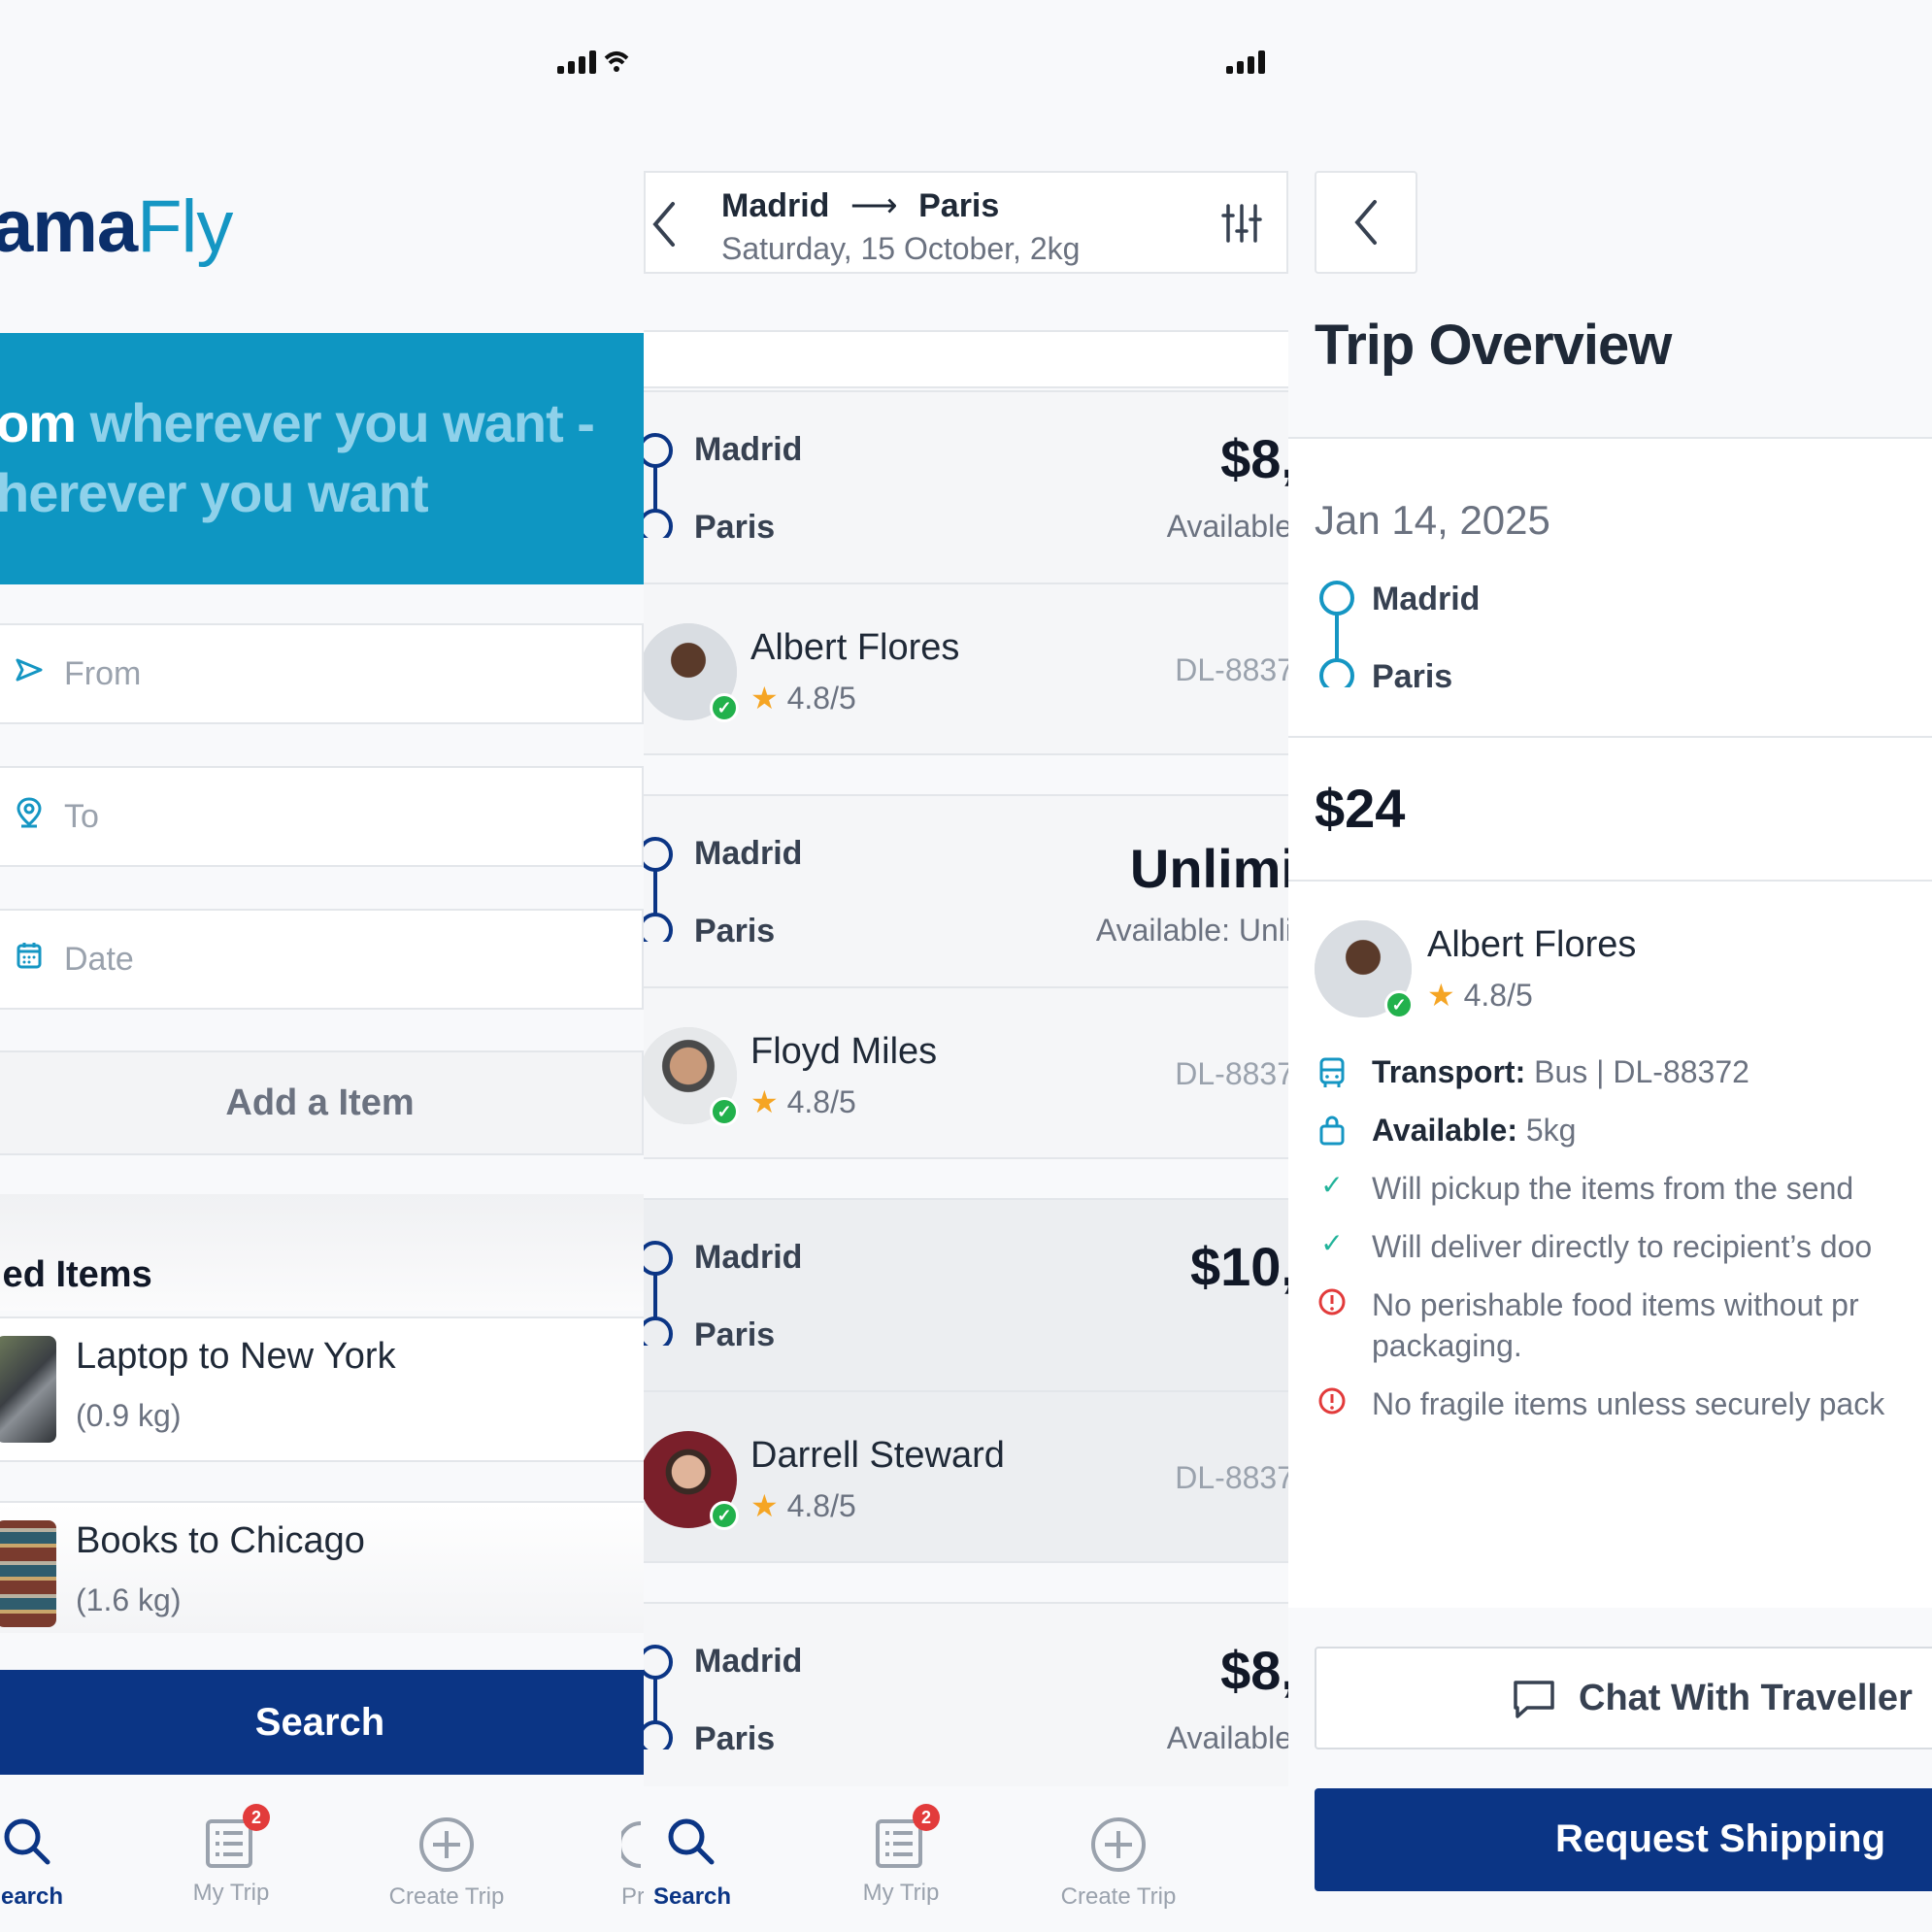 The image size is (1932, 1932). Describe the element at coordinates (27, 1842) in the screenshot. I see `search-icon` at that location.